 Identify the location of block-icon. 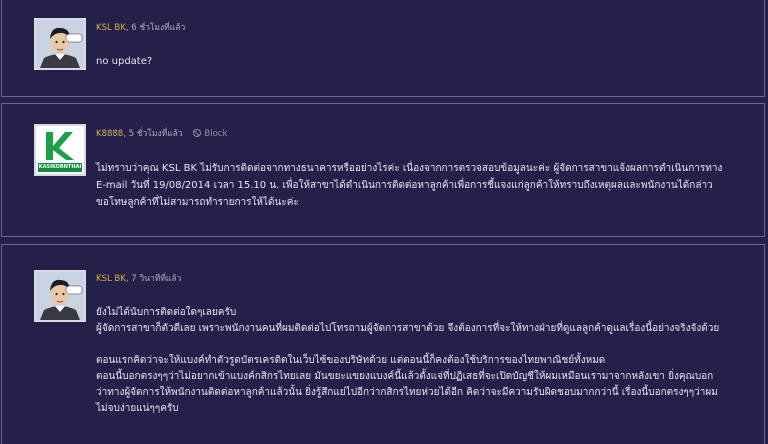
(197, 133).